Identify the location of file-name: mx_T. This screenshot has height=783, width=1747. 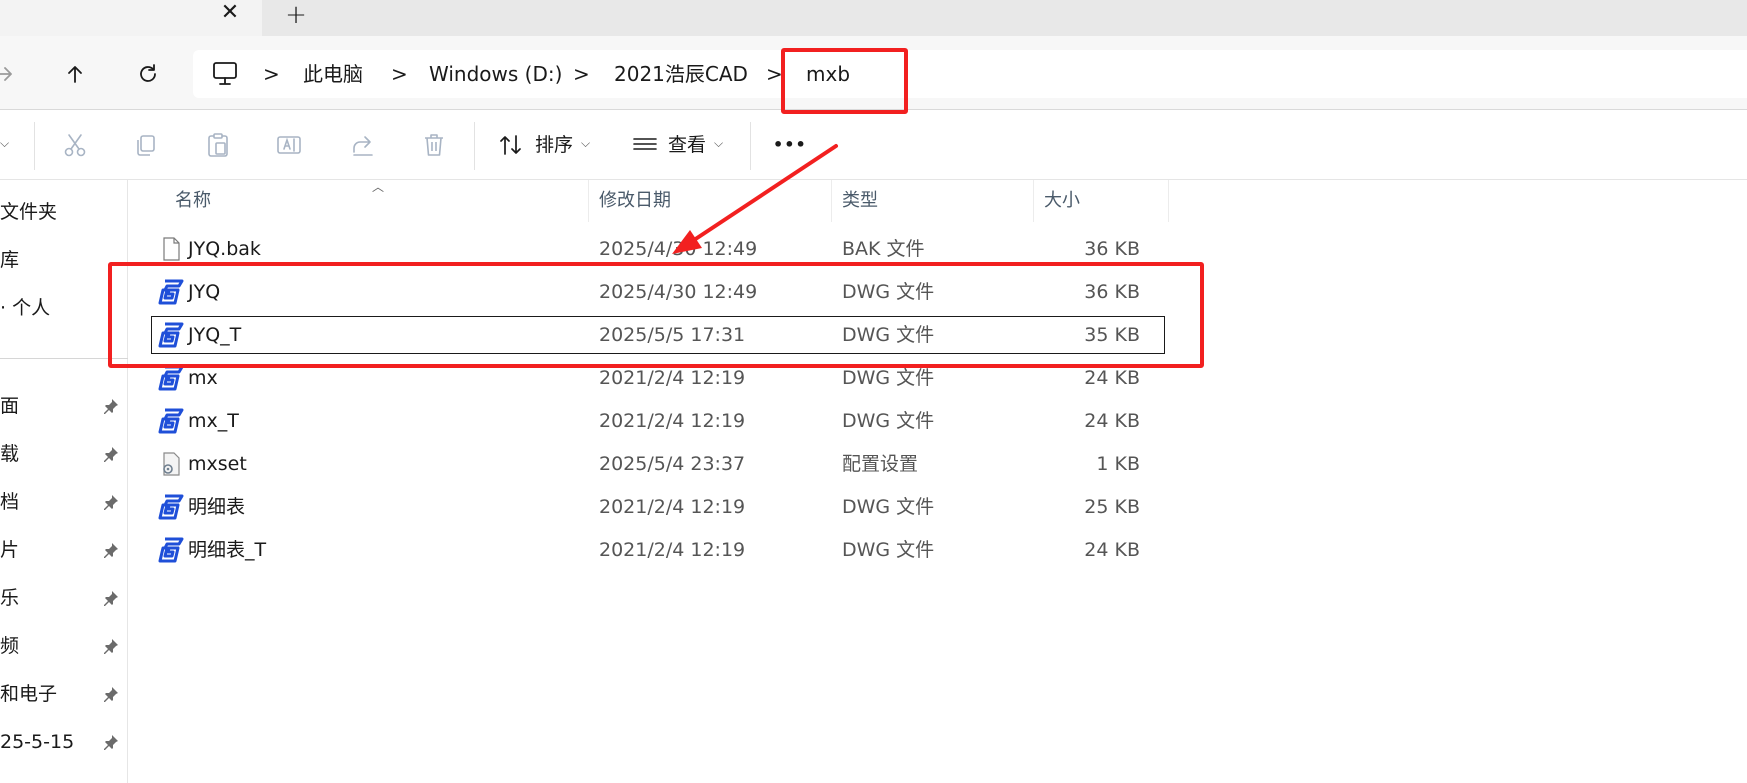
(213, 421).